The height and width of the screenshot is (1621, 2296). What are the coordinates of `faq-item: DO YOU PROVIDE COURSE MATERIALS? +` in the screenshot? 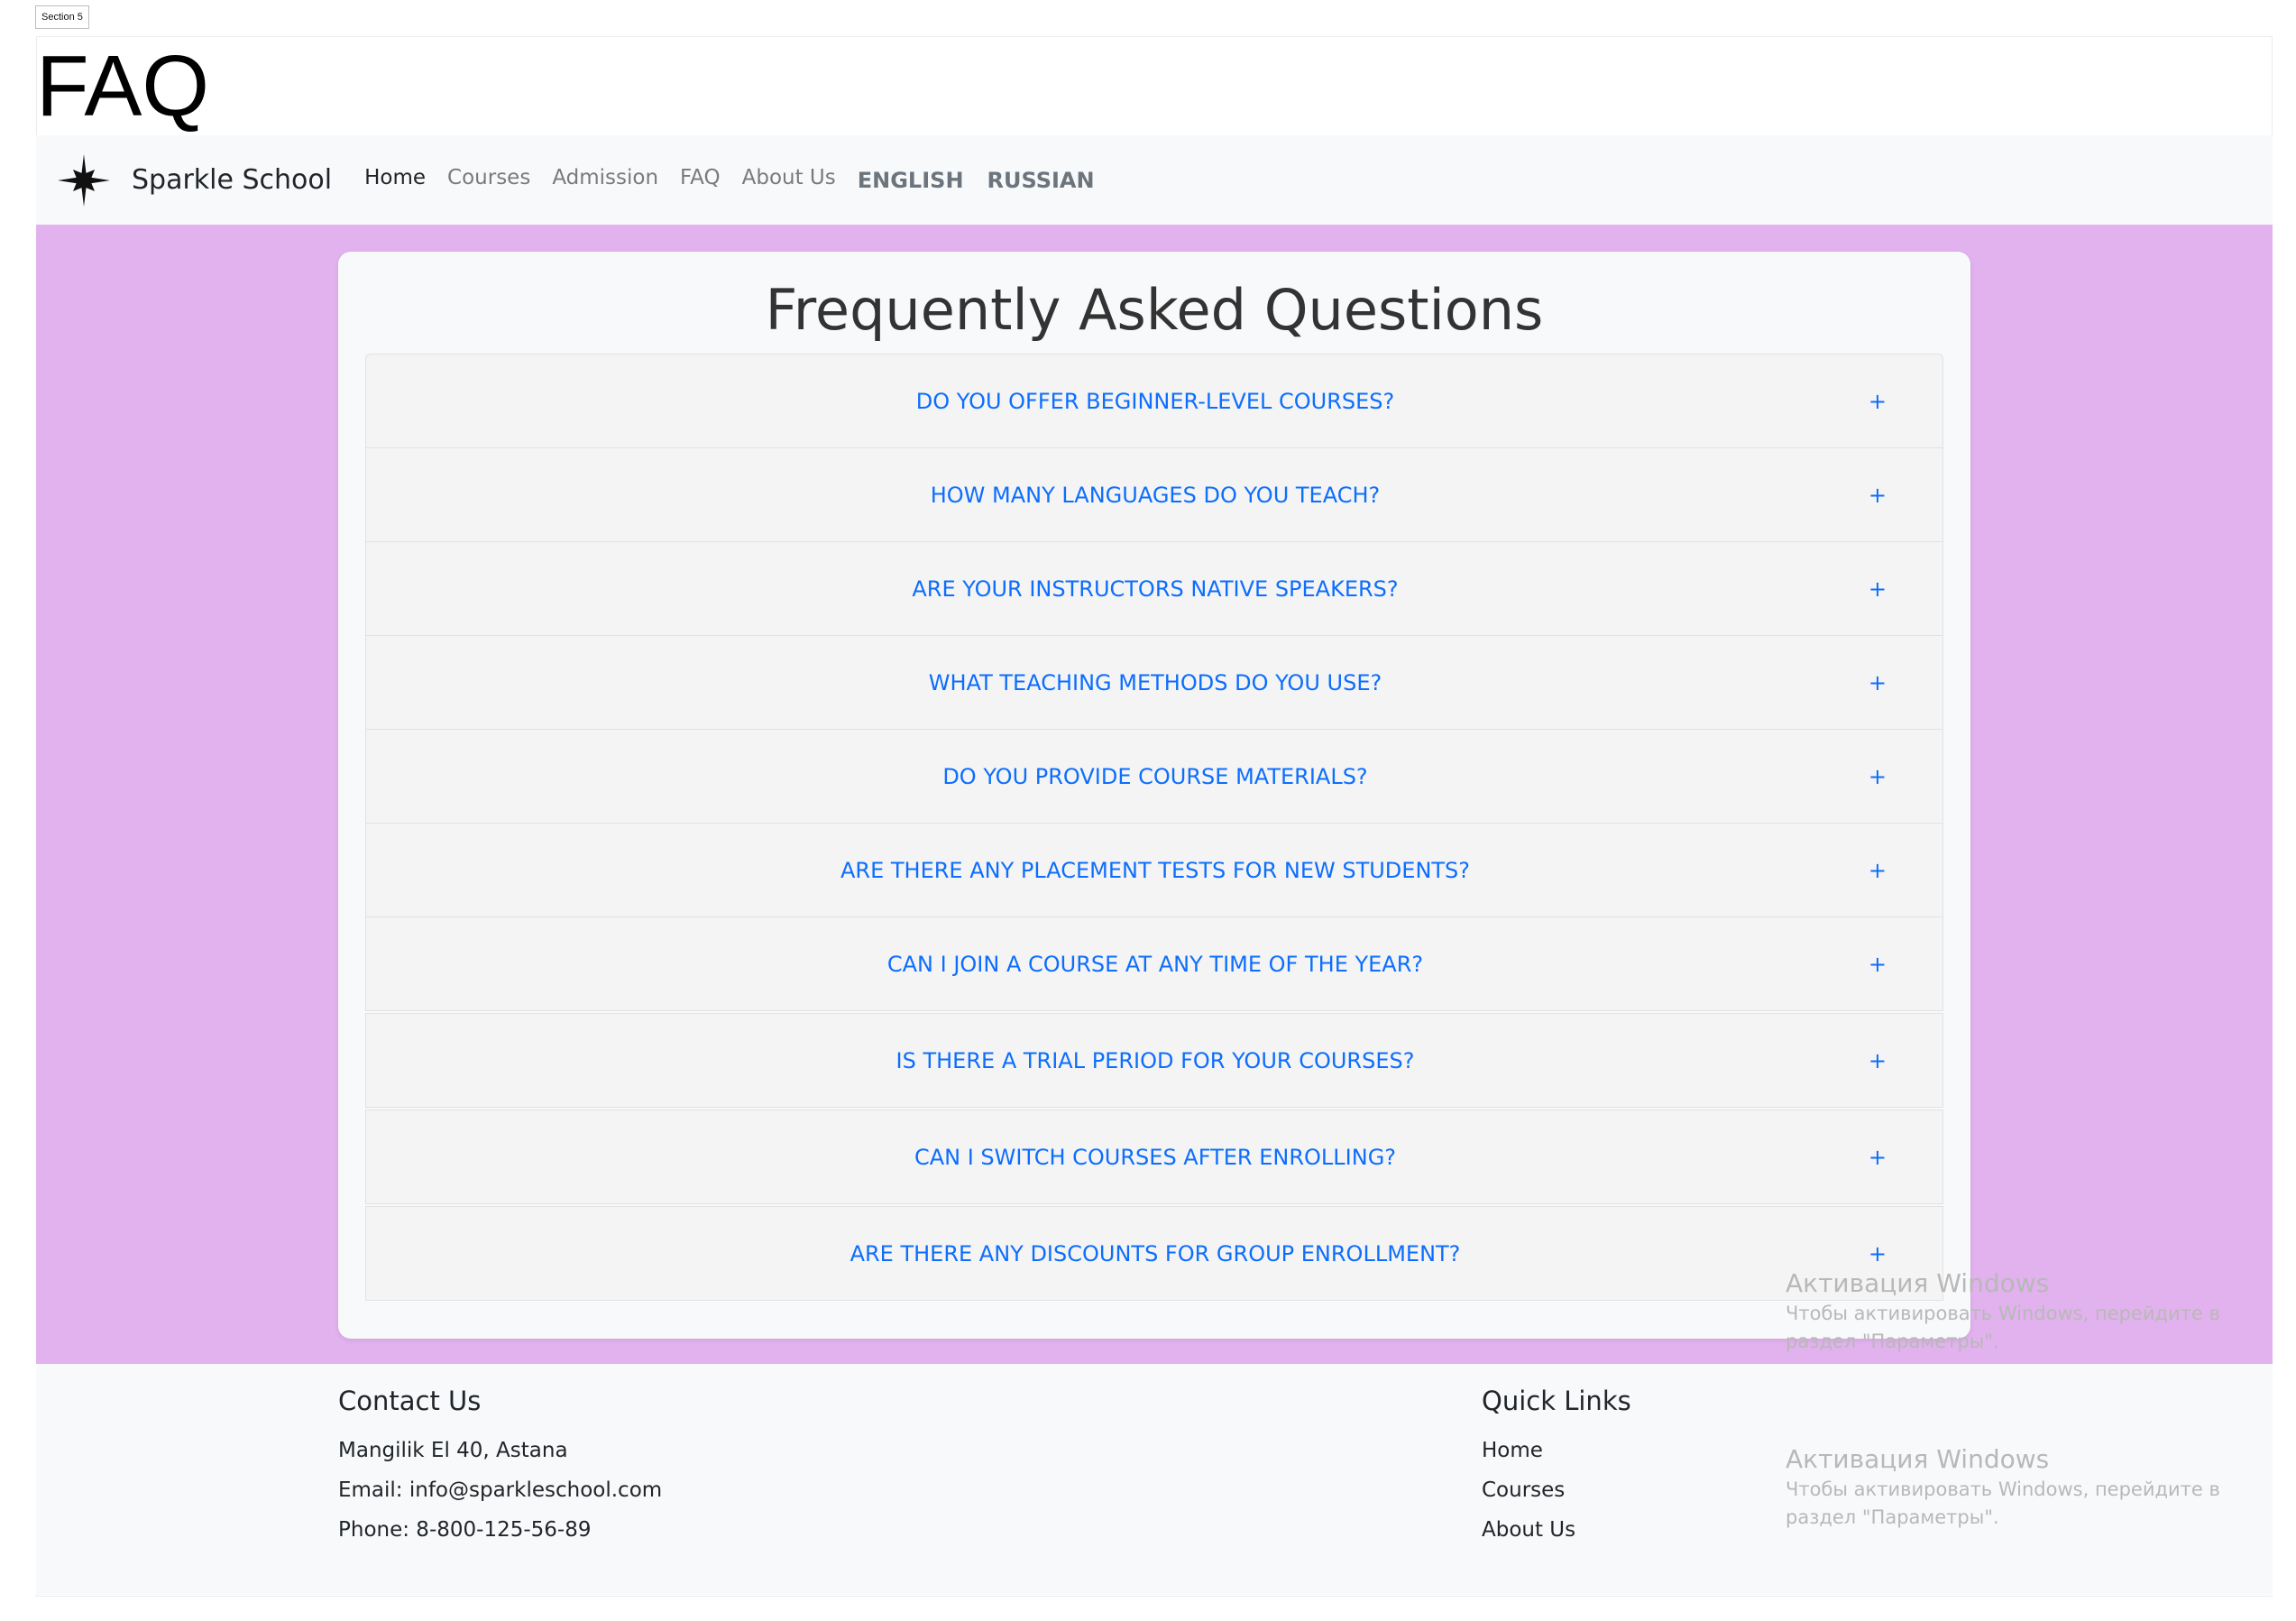 It's located at (1154, 776).